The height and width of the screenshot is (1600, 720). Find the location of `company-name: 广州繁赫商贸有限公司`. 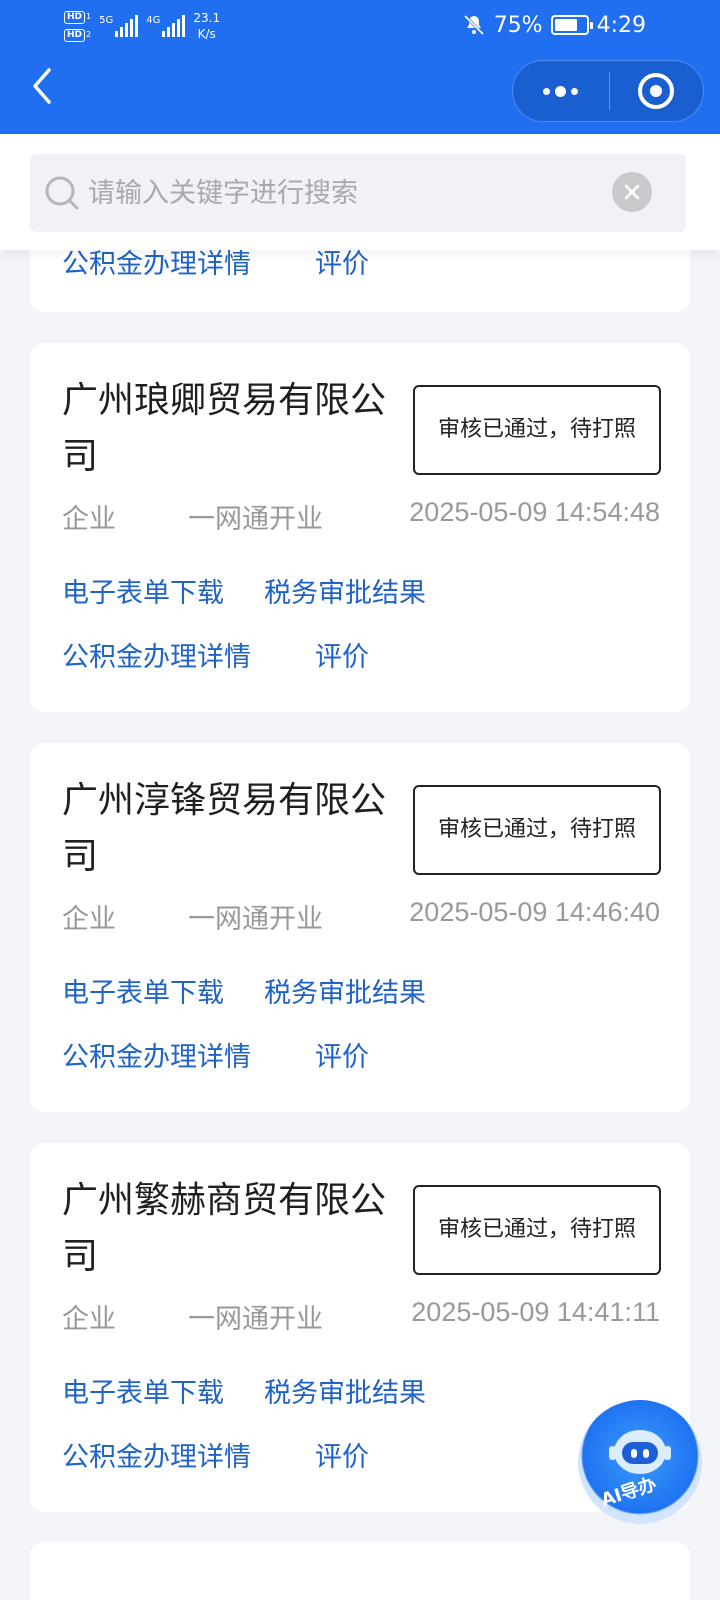

company-name: 广州繁赫商贸有限公司 is located at coordinates (224, 1228).